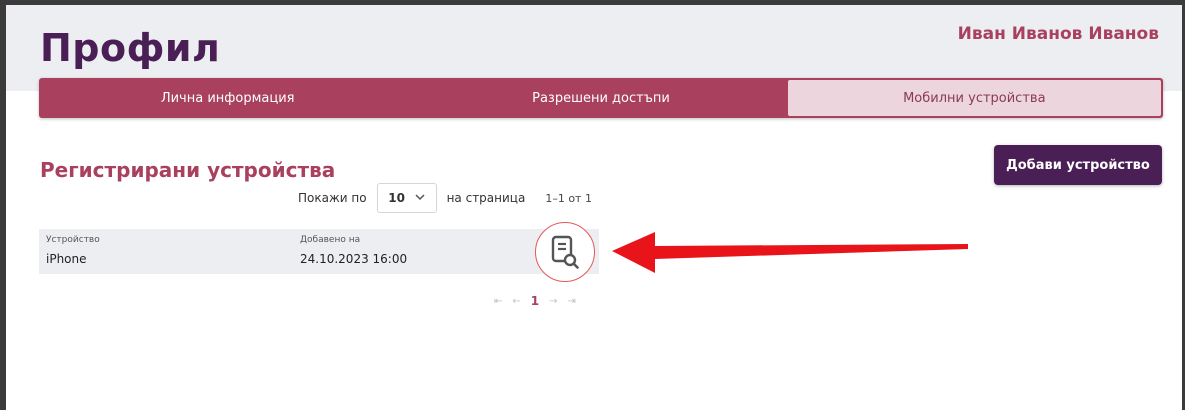  What do you see at coordinates (486, 198) in the screenshot?
I see `per-page-suffix: на страница` at bounding box center [486, 198].